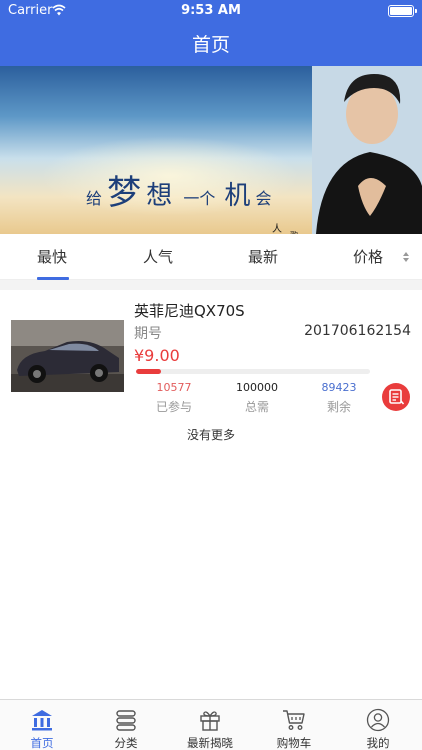  I want to click on gift-box-icon, so click(210, 721).